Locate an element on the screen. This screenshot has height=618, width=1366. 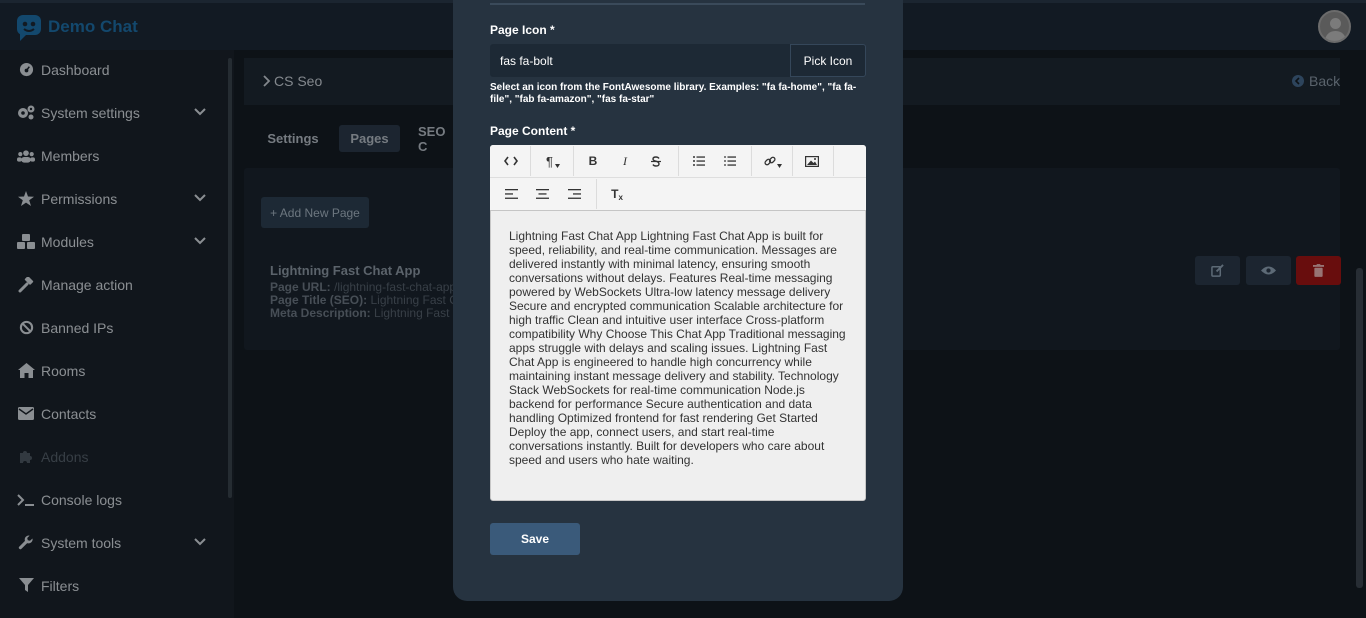
bold-icon: B is located at coordinates (593, 161).